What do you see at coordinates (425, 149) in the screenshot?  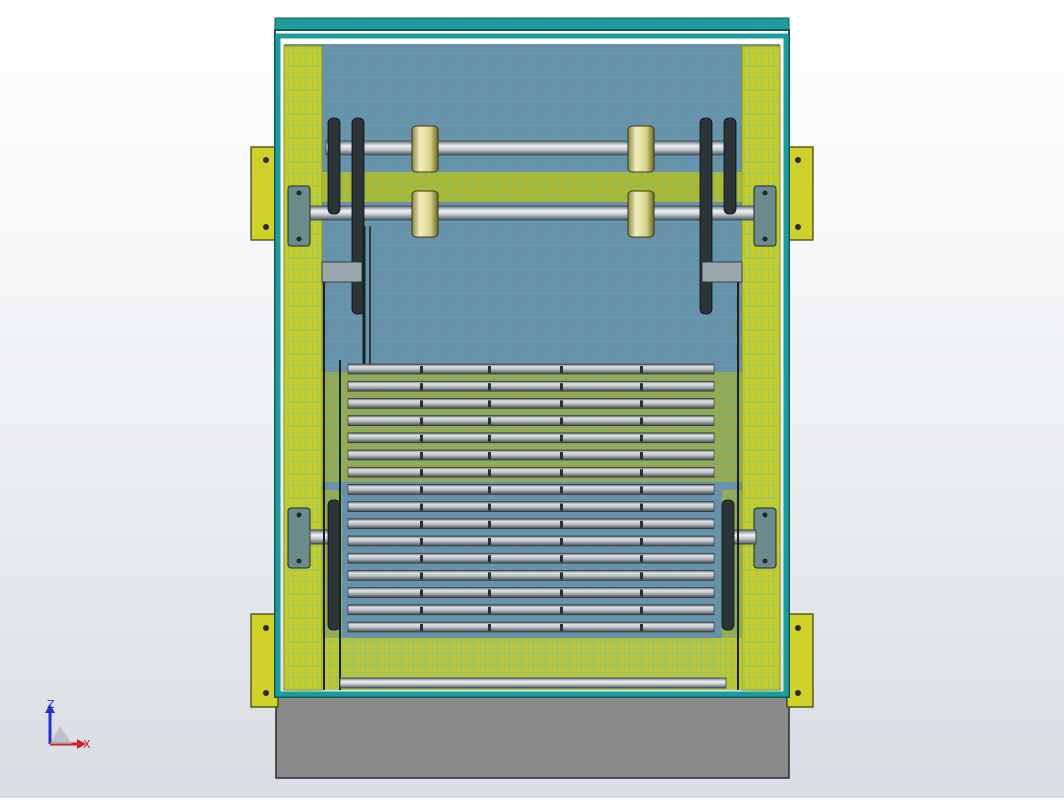 I see `roller-top-left` at bounding box center [425, 149].